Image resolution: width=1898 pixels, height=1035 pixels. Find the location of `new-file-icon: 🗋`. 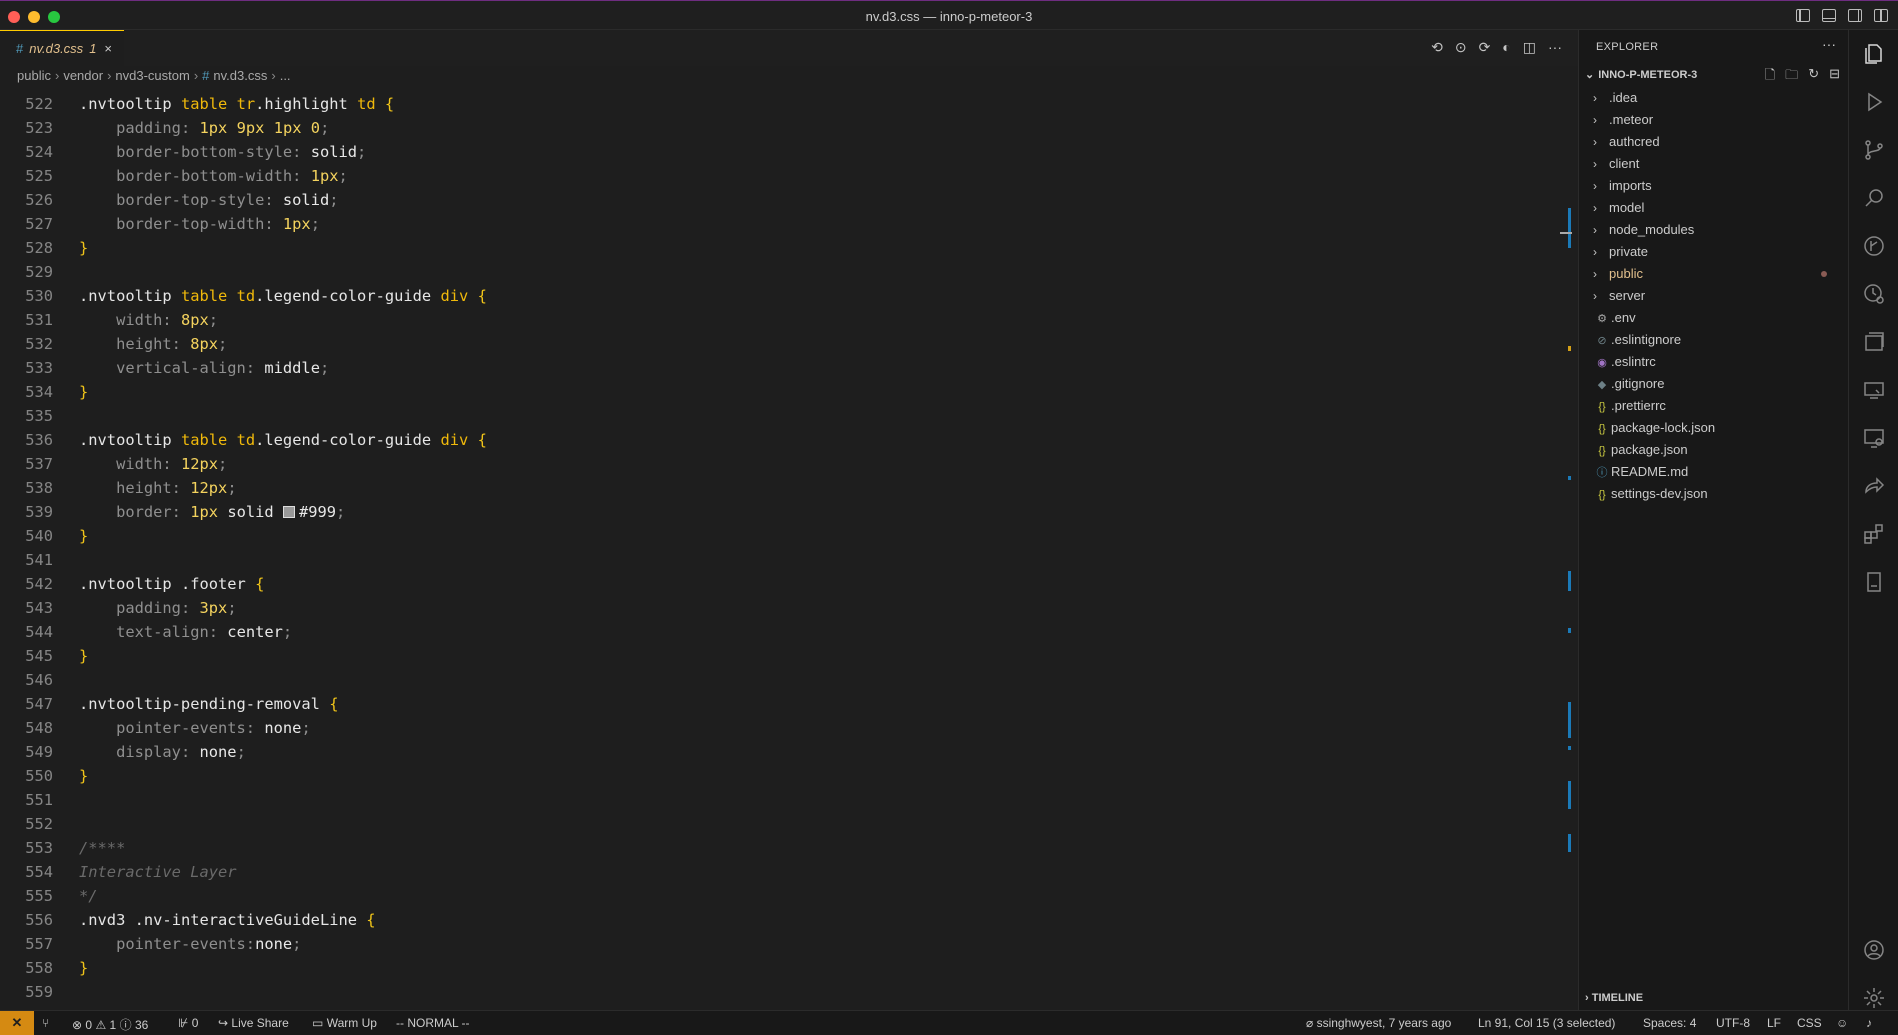

new-file-icon: 🗋 is located at coordinates (1770, 77).